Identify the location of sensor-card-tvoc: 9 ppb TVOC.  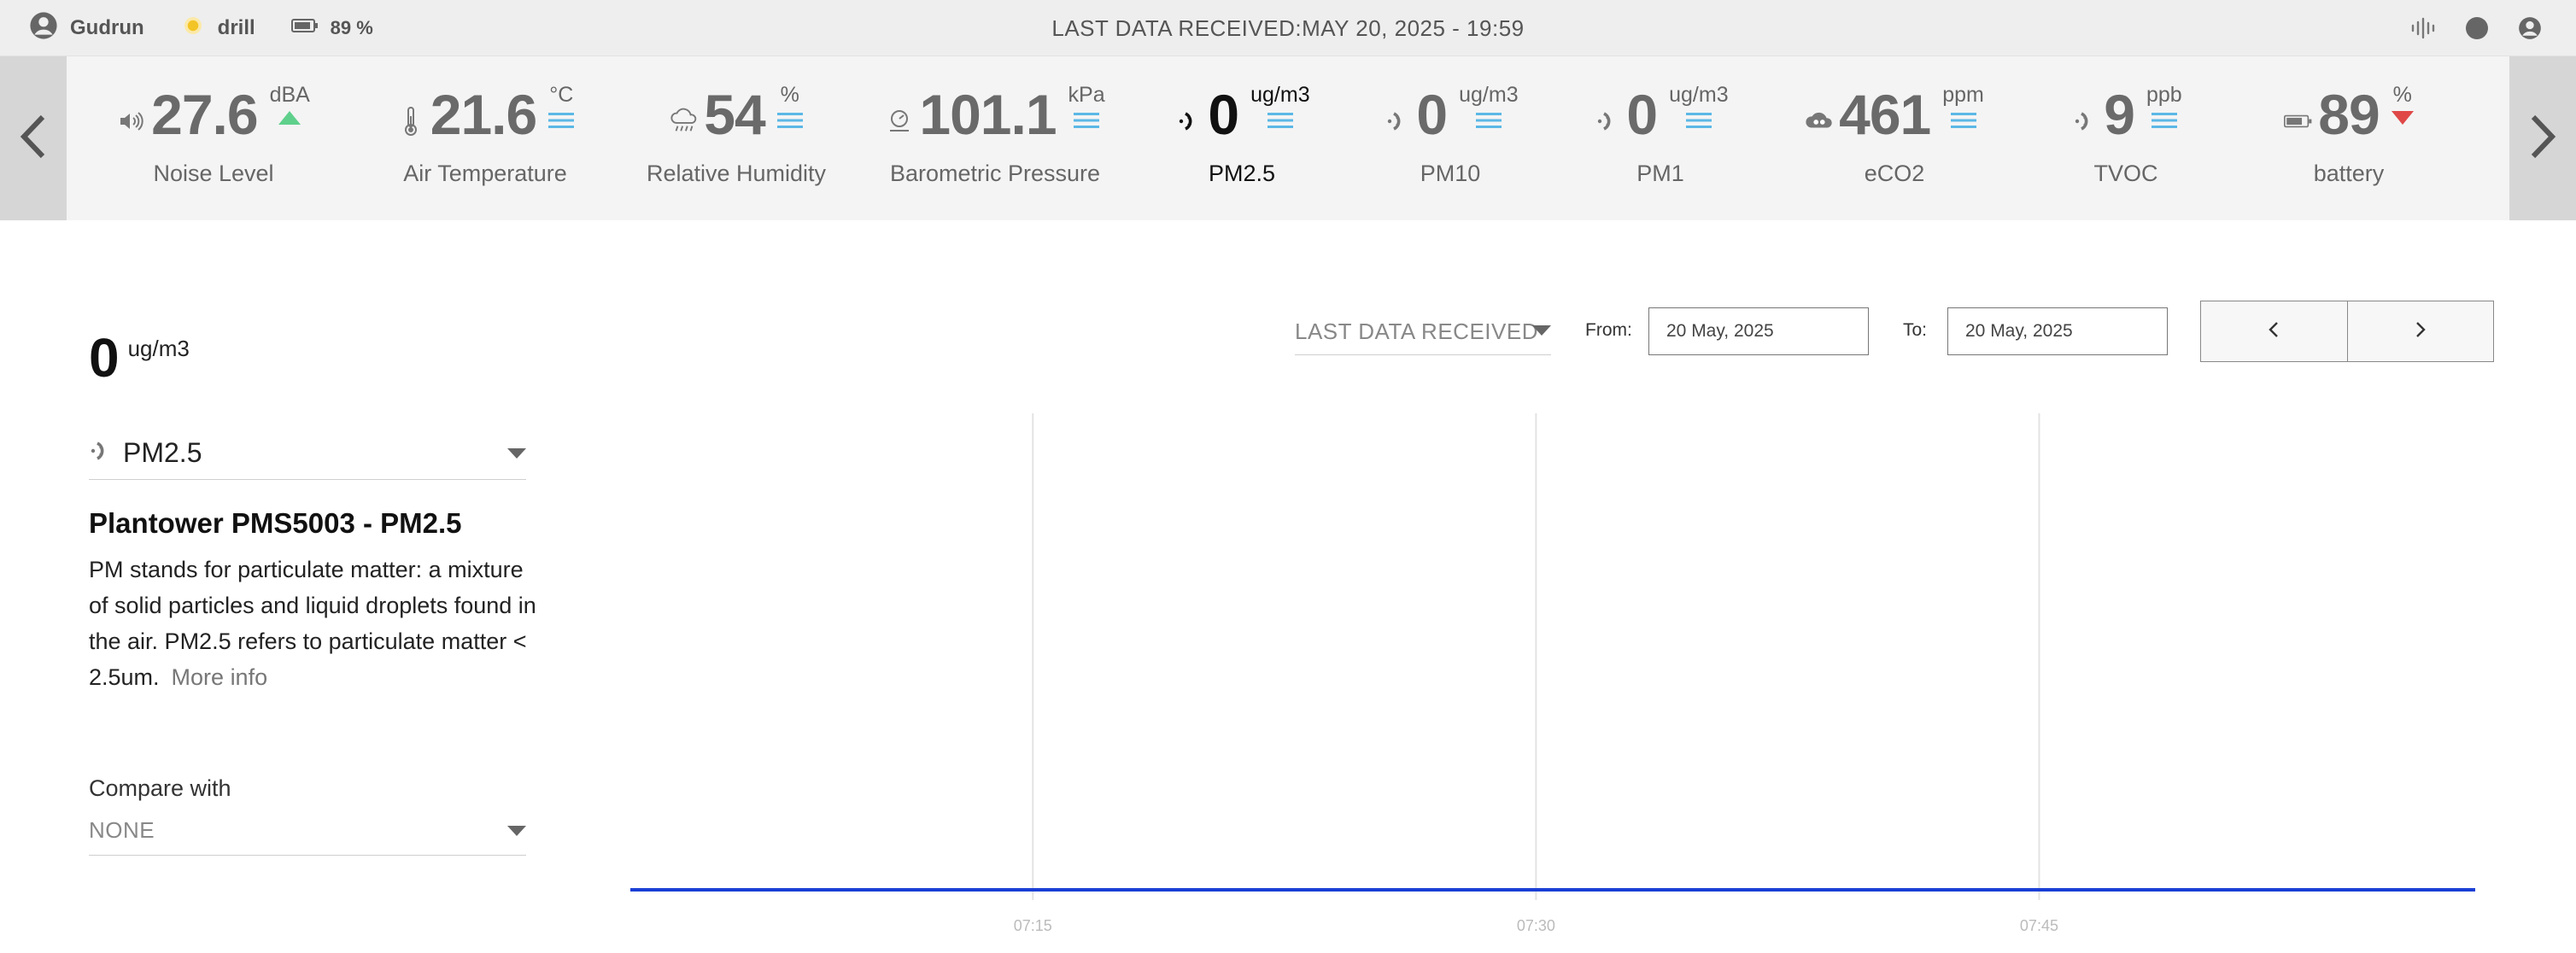
(2126, 138).